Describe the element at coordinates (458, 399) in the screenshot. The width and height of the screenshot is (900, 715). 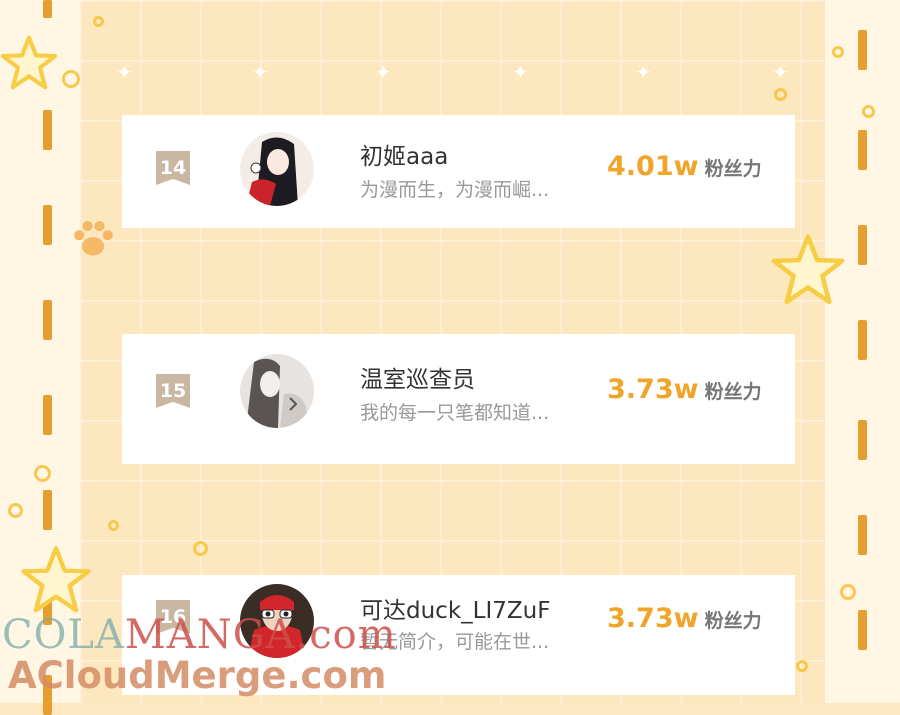
I see `ranking-card: 15 温室巡查员 我的每一只笔都知道... 3.73w 粉丝力` at that location.